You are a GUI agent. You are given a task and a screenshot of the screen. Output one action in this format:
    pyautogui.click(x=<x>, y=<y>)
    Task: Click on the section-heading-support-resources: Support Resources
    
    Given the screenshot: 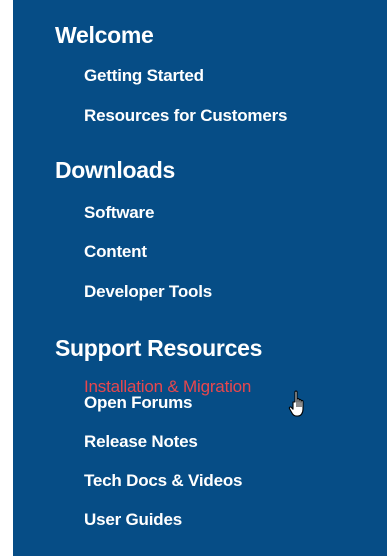 What is the action you would take?
    pyautogui.click(x=159, y=348)
    